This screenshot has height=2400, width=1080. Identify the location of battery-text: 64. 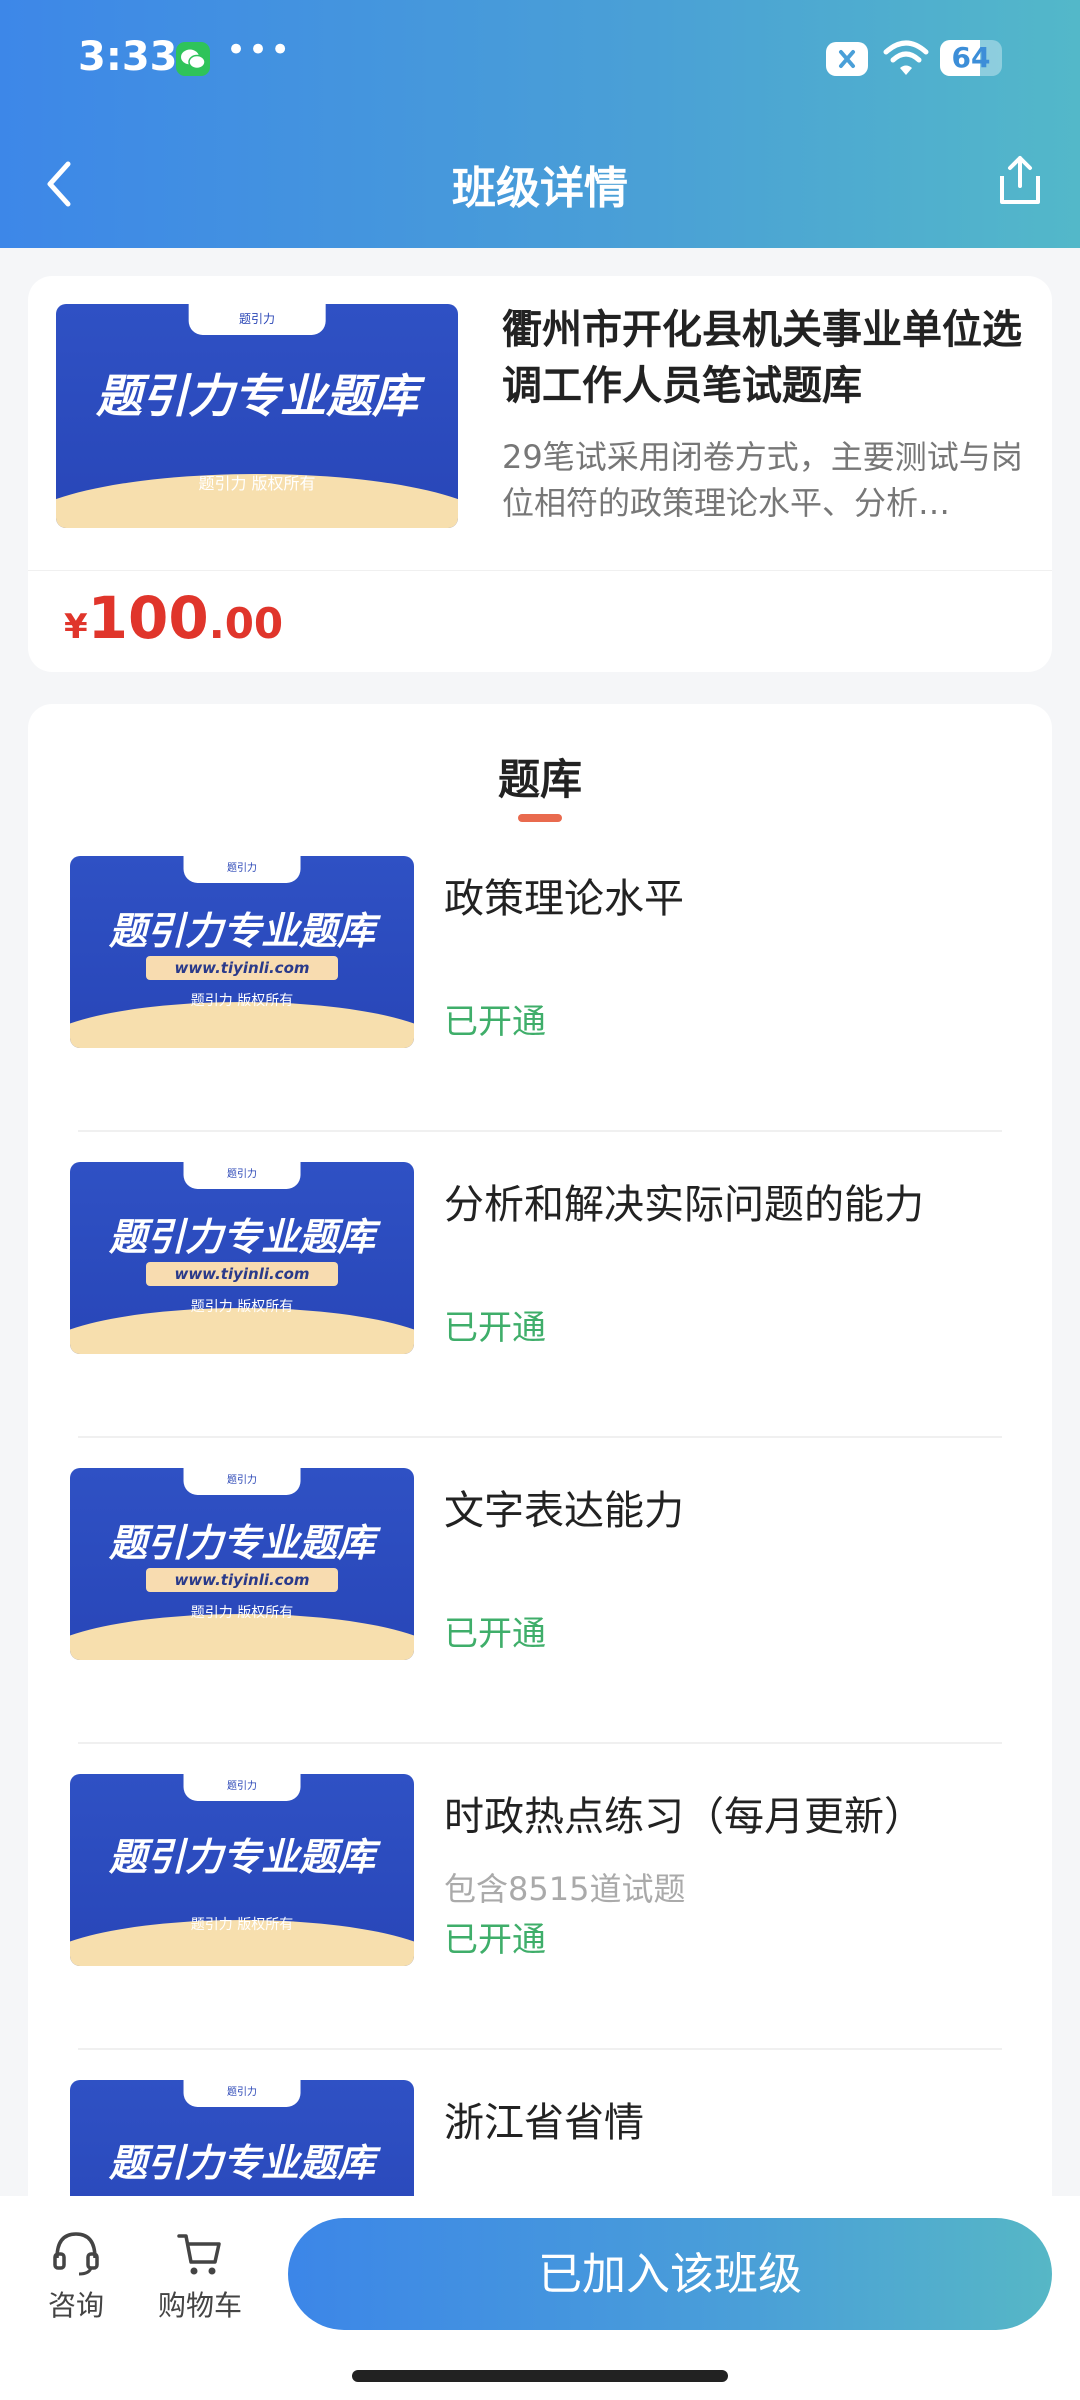
(971, 57).